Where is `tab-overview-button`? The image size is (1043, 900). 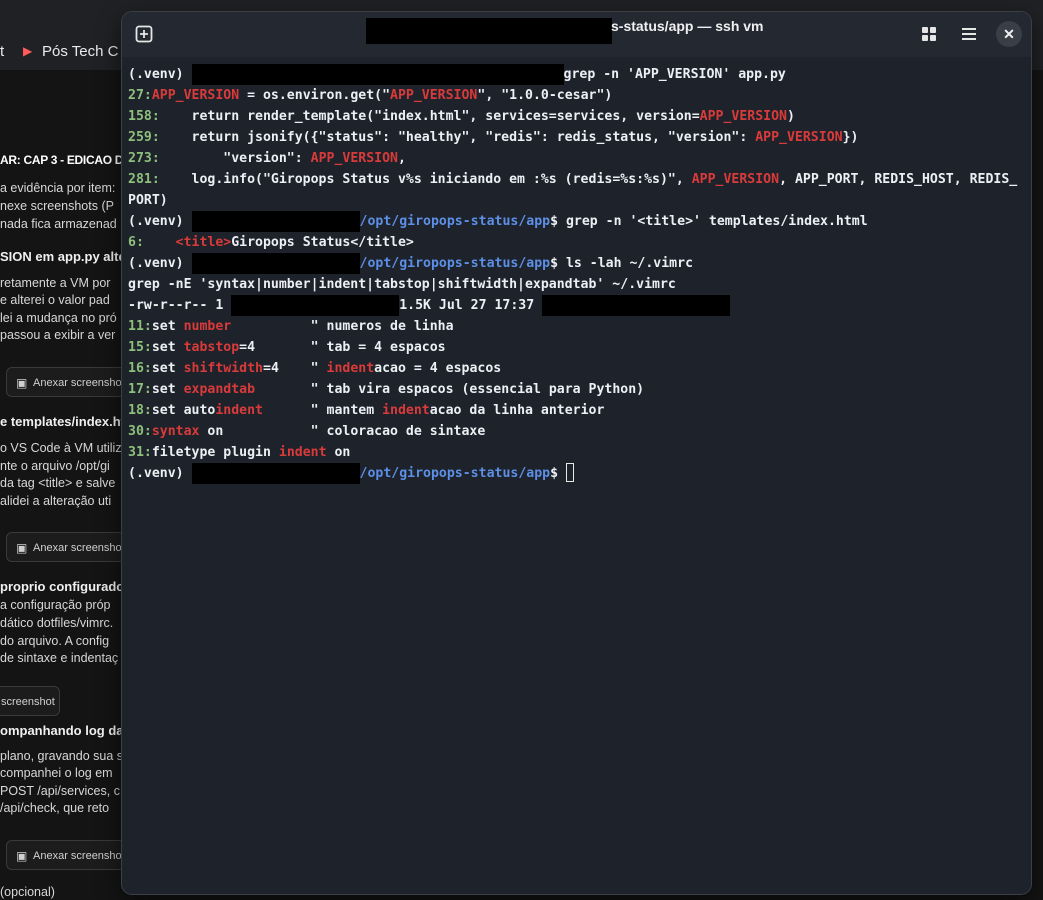
tab-overview-button is located at coordinates (929, 34).